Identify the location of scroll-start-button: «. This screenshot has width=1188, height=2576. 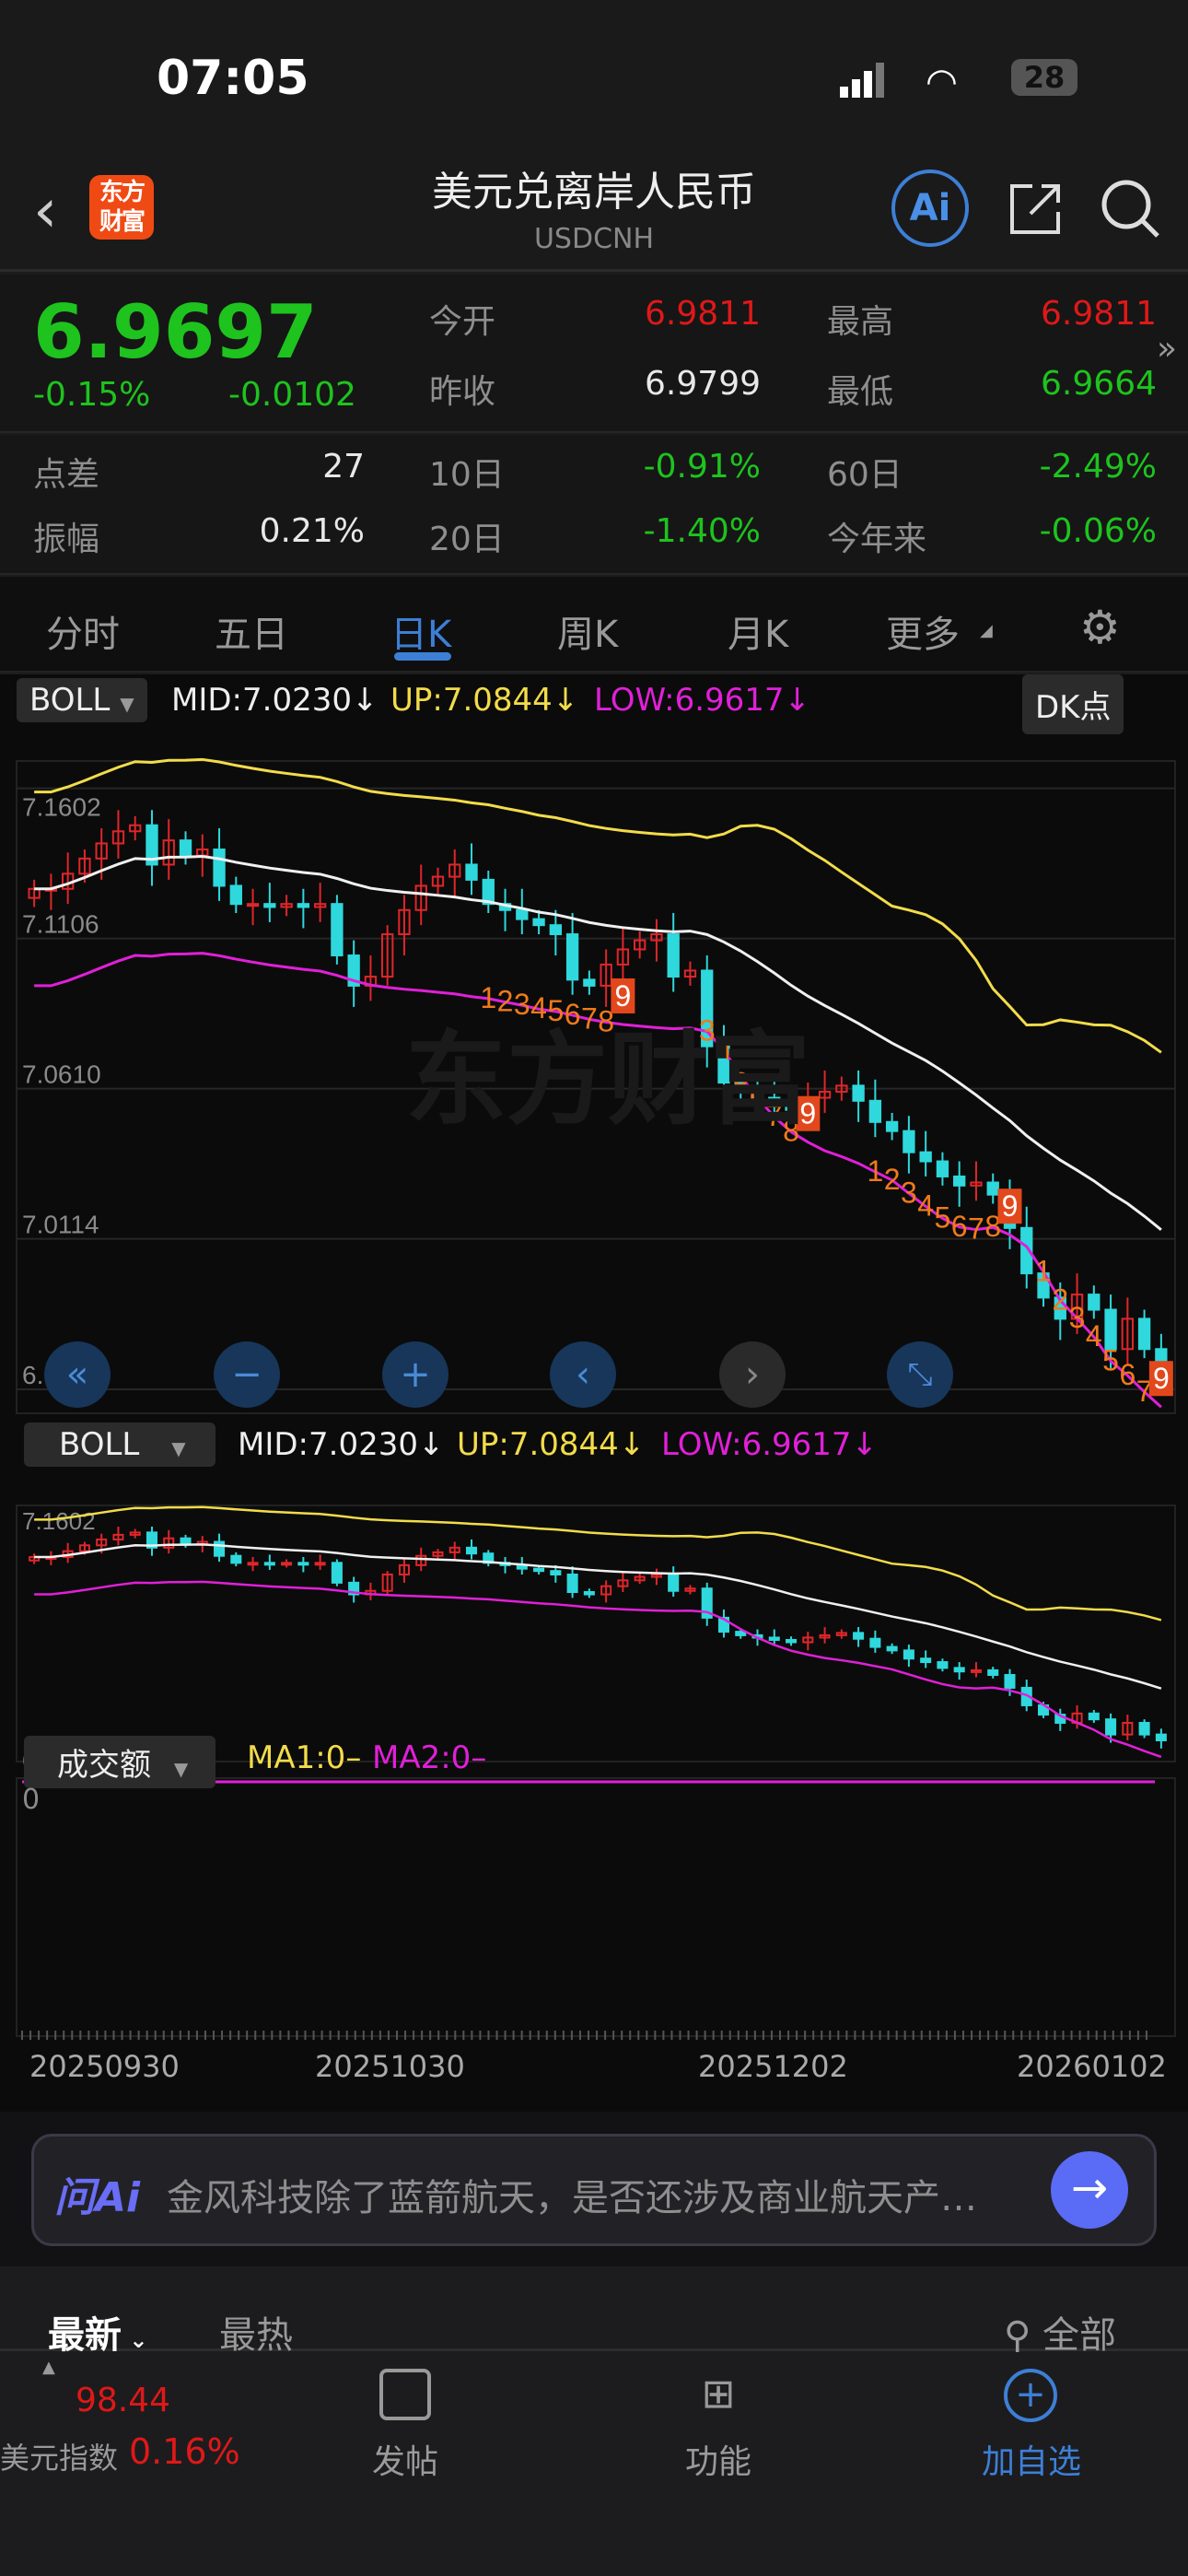
(77, 1374).